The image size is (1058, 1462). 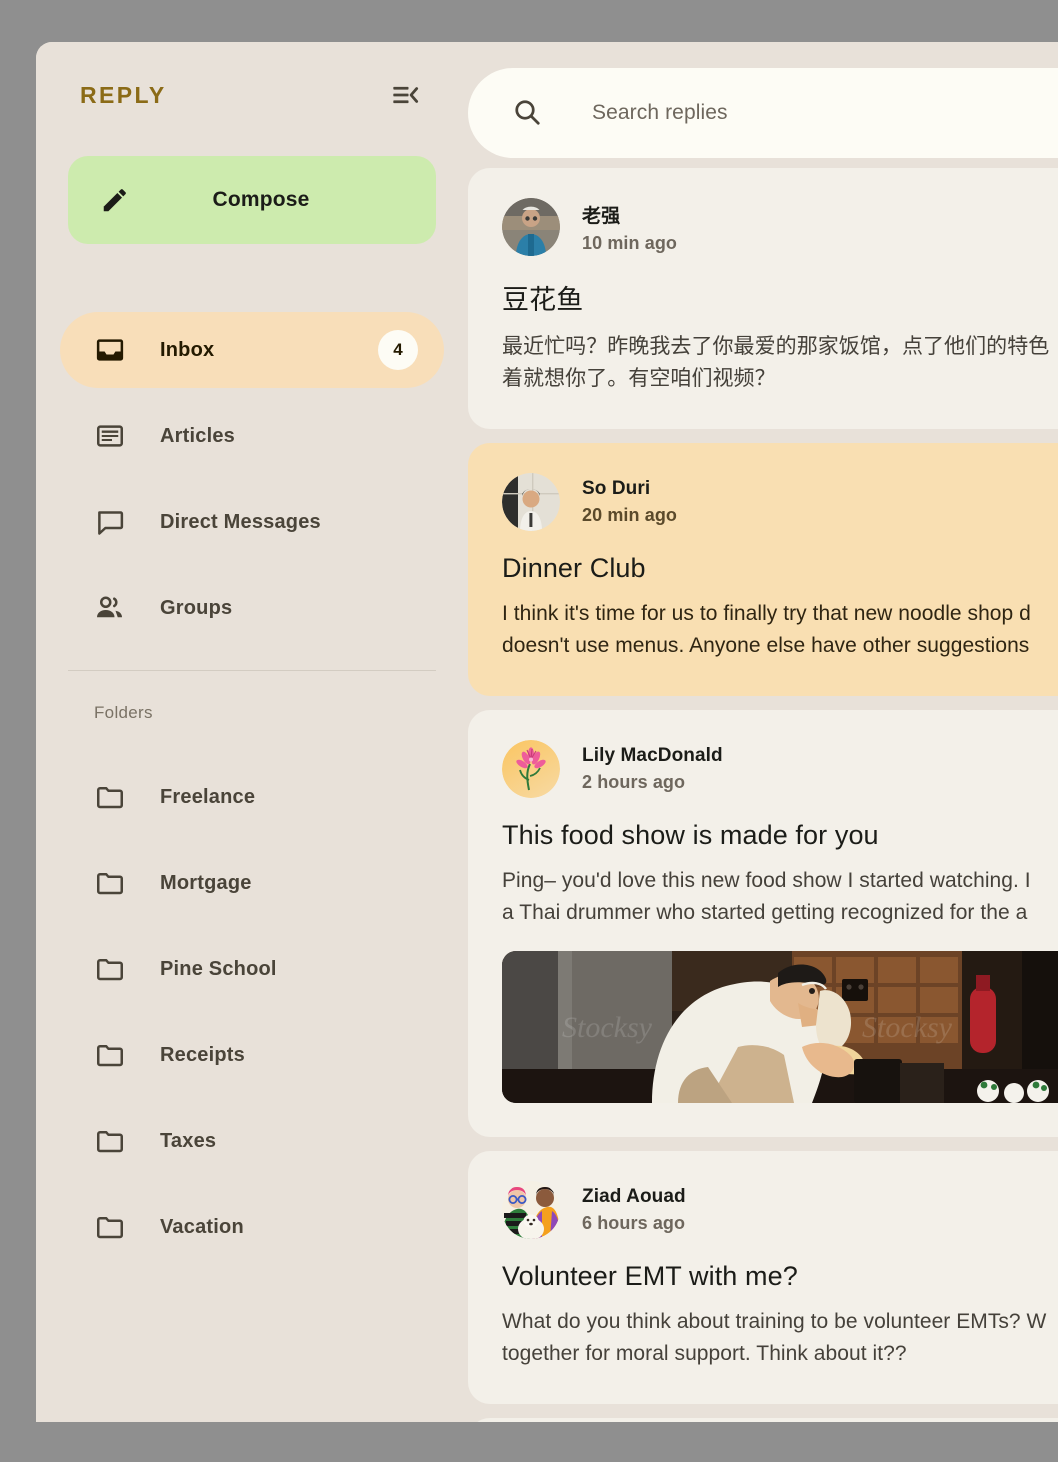 What do you see at coordinates (252, 608) in the screenshot?
I see `sidebar-item-groups: Groups` at bounding box center [252, 608].